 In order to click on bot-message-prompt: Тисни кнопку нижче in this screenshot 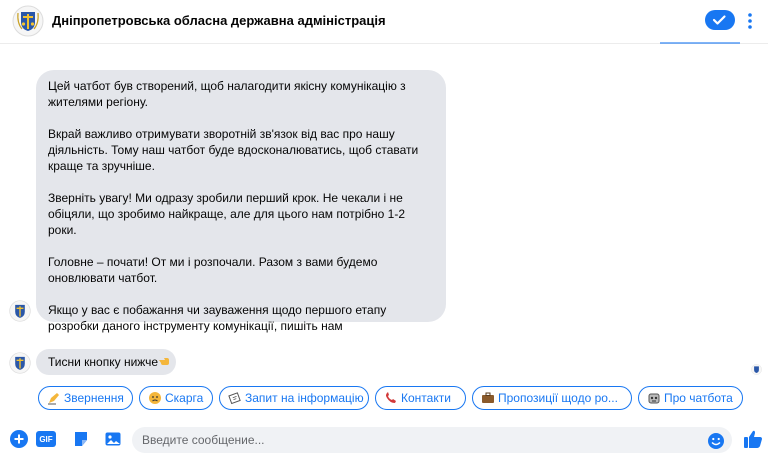, I will do `click(106, 362)`.